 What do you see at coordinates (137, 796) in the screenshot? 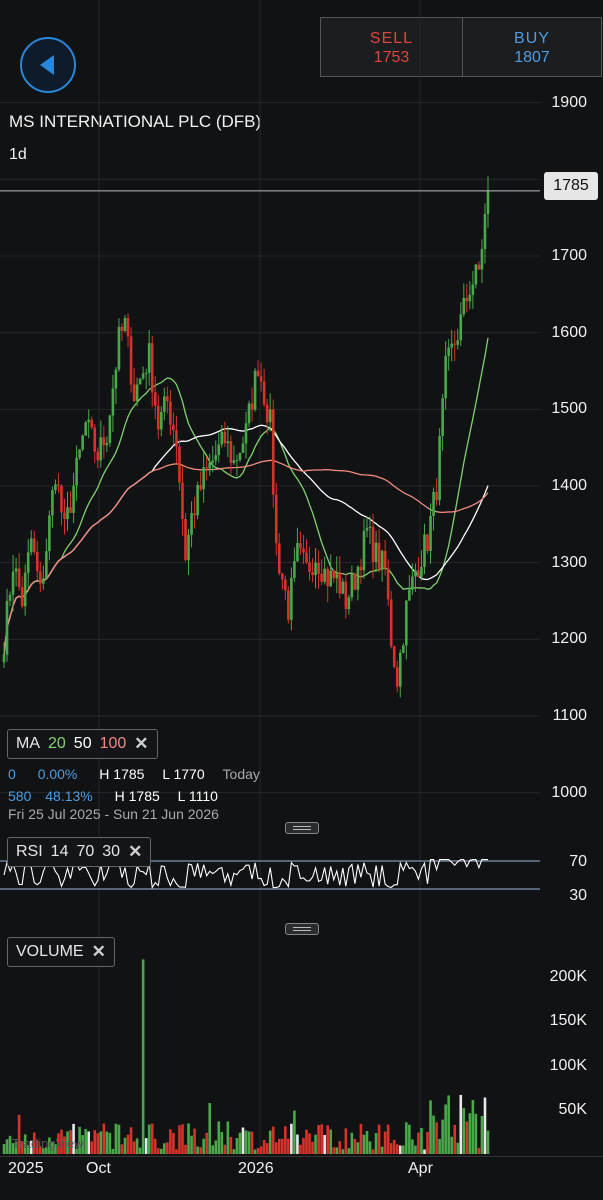
I see `info-high-range: H 1785` at bounding box center [137, 796].